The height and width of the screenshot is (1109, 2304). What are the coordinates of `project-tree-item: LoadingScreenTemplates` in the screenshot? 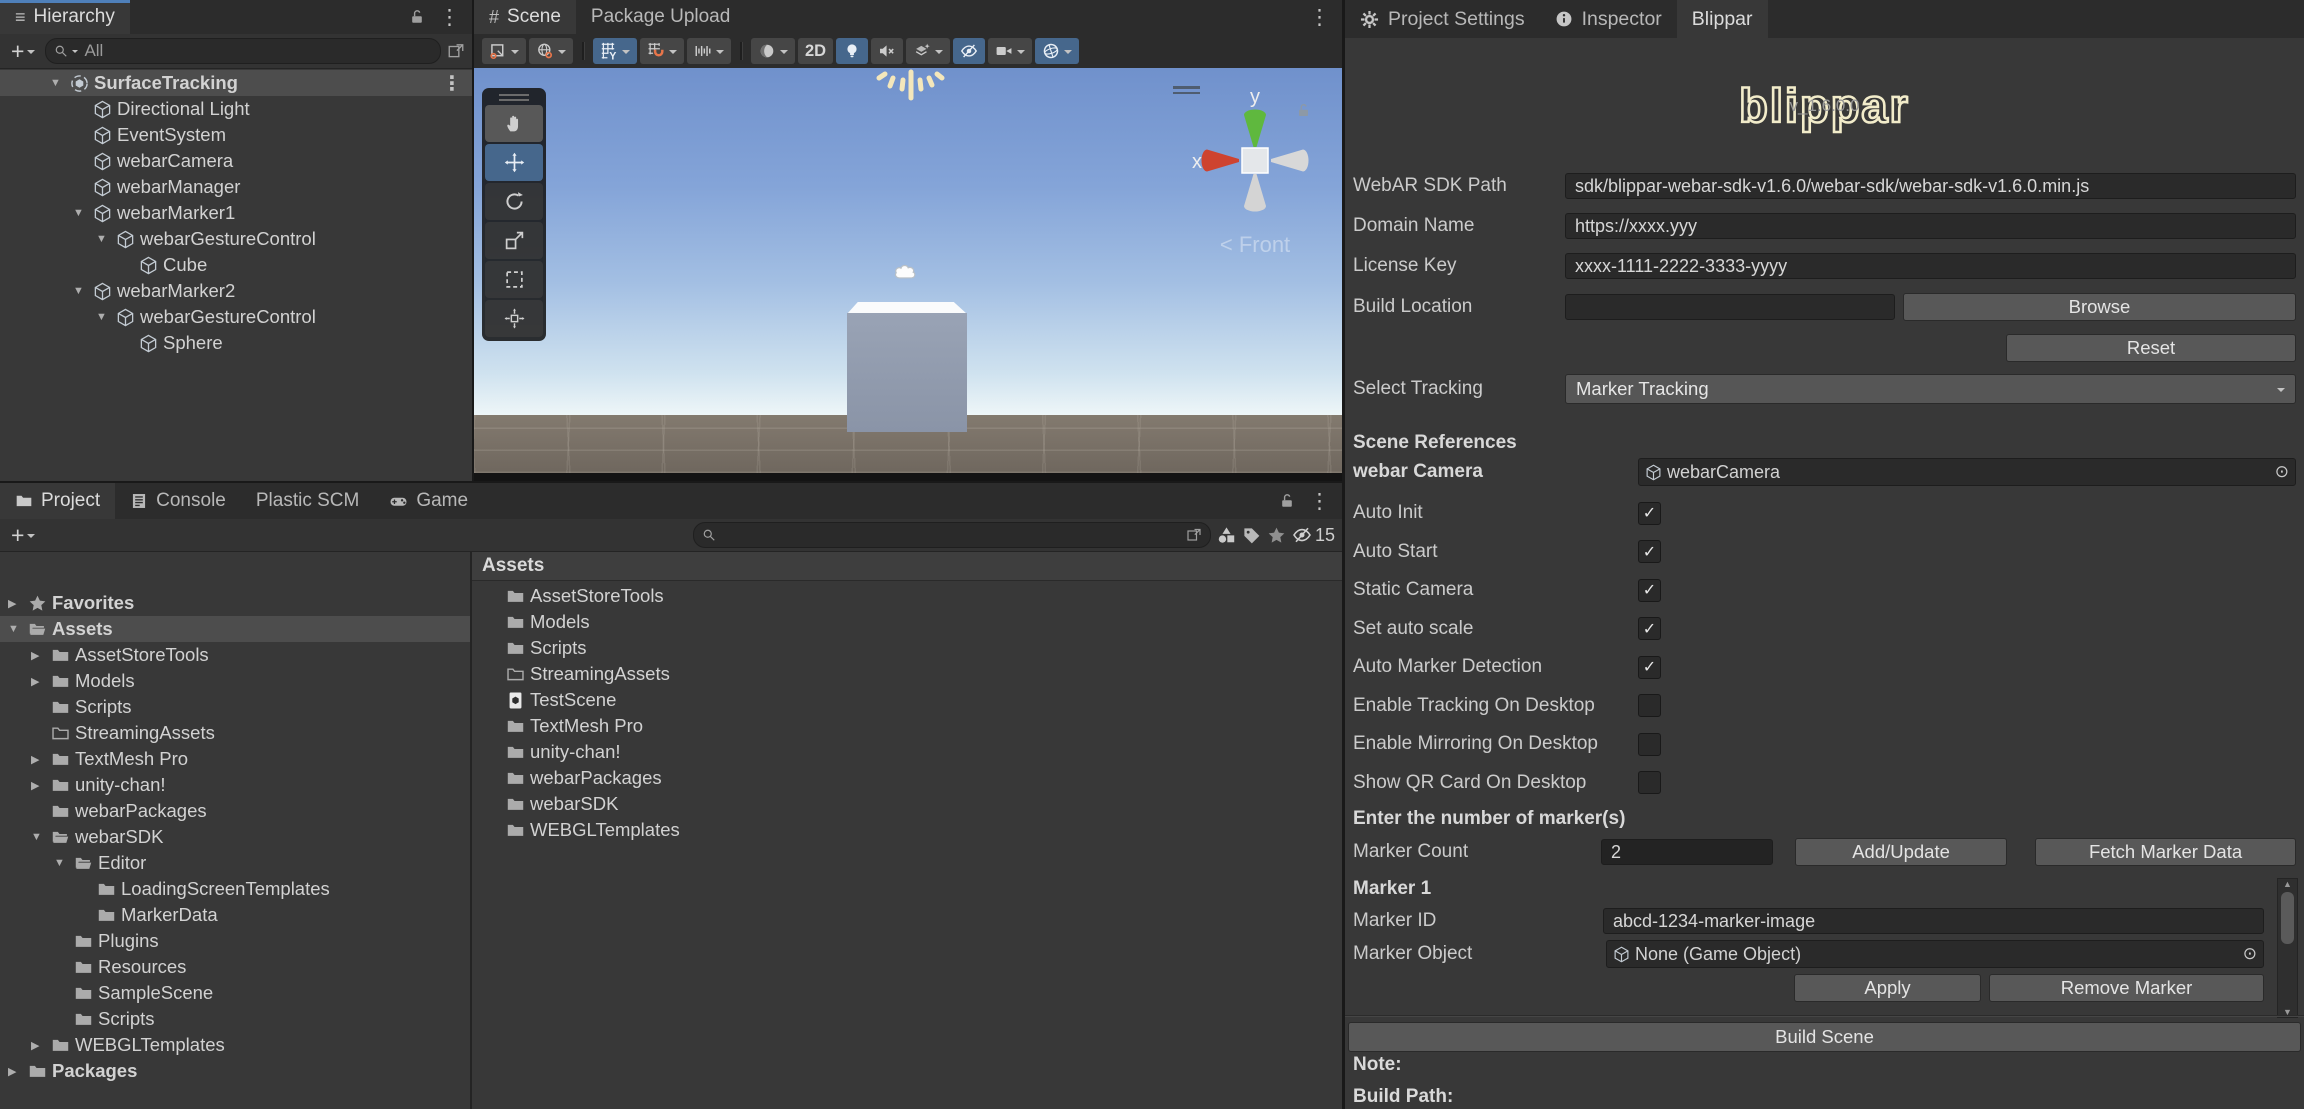 It's located at (235, 889).